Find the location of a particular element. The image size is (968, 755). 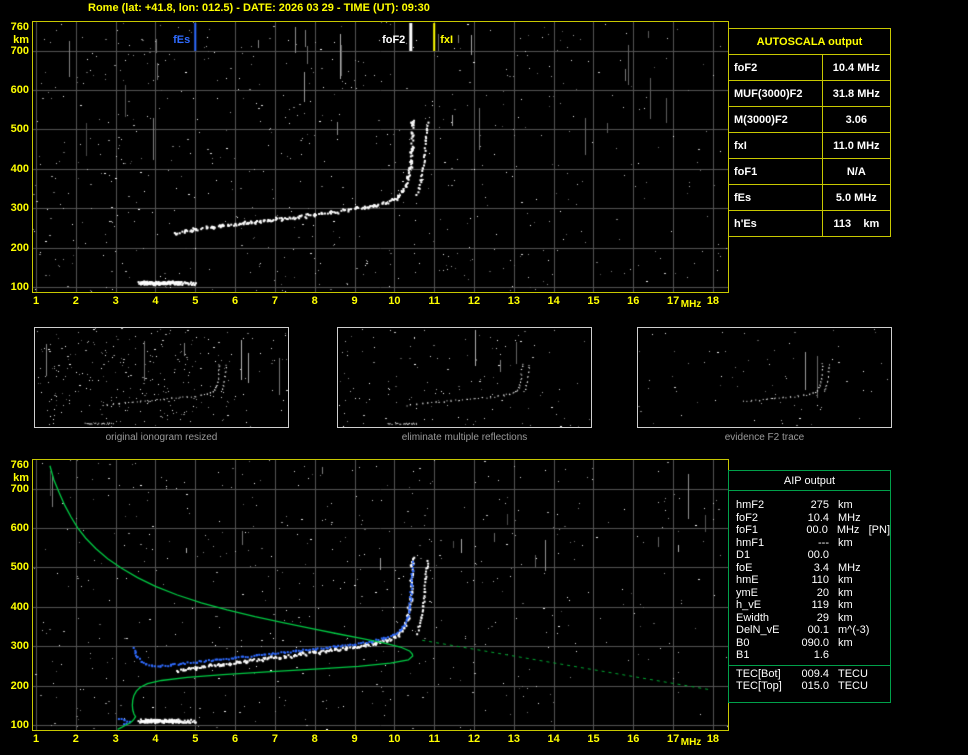

x-tick-label: 16 is located at coordinates (633, 739).